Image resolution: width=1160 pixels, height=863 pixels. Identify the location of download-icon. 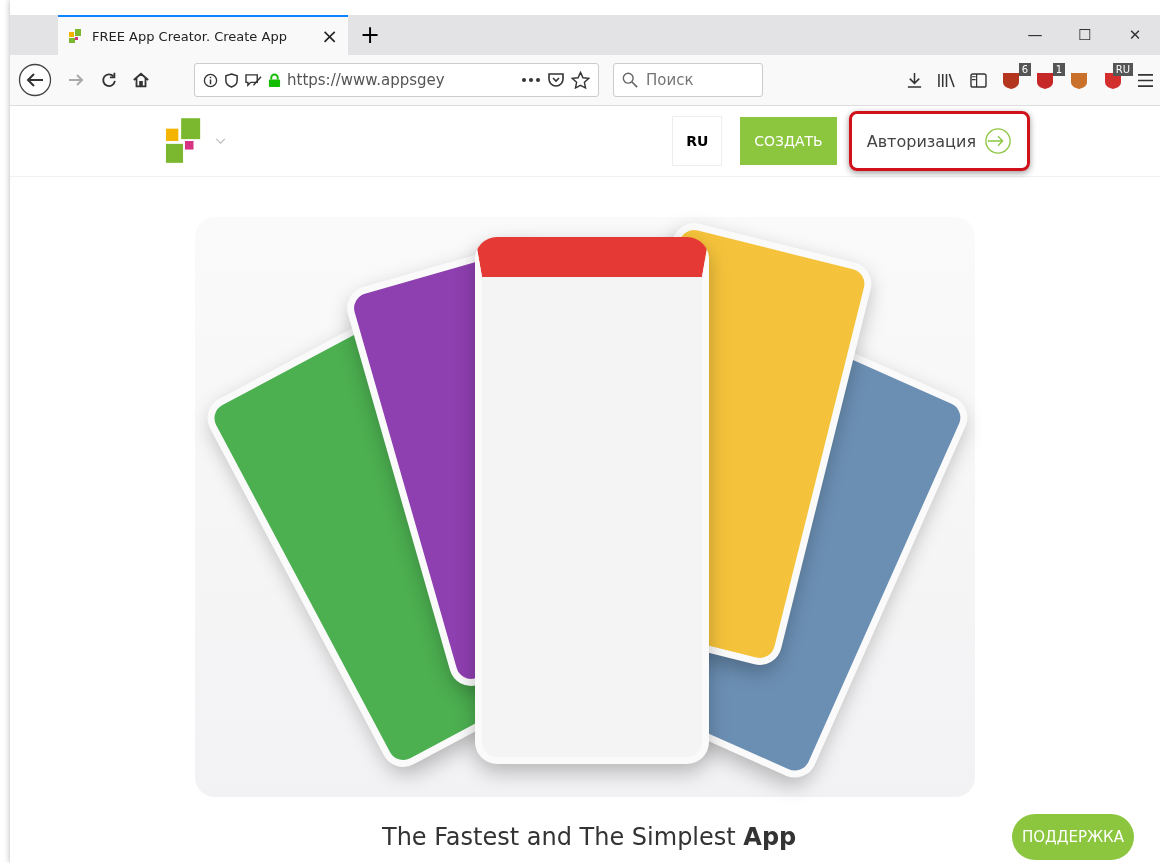
(914, 80).